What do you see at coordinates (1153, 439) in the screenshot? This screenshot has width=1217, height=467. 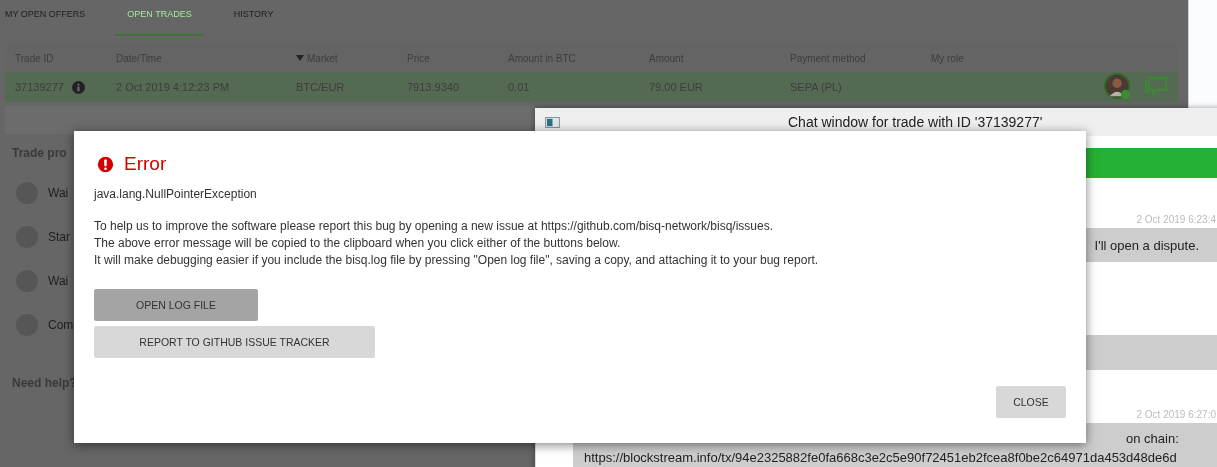 I see `message-text: on chain:` at bounding box center [1153, 439].